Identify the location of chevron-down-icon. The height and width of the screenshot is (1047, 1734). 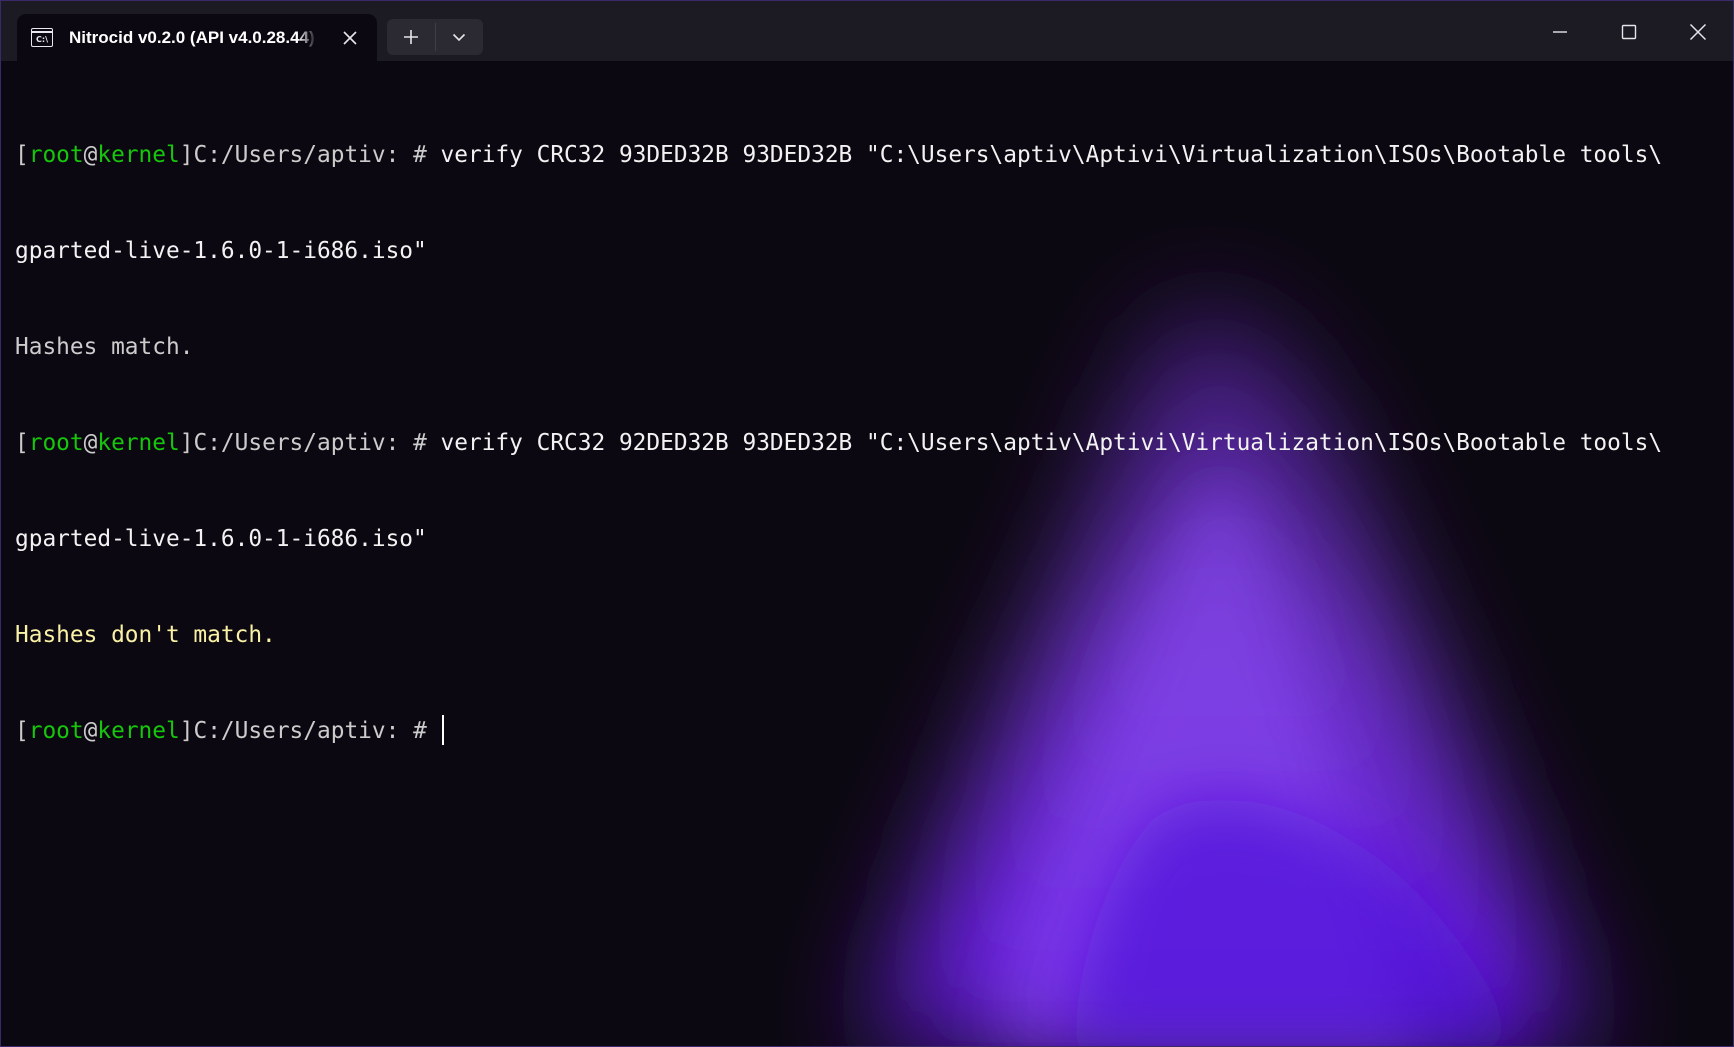
(459, 37).